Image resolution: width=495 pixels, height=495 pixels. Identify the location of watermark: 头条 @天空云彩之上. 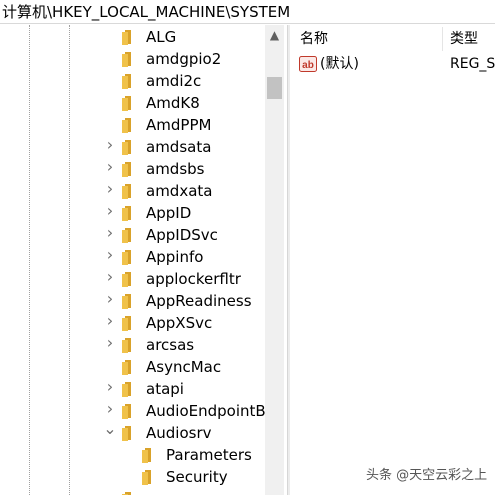
(427, 475).